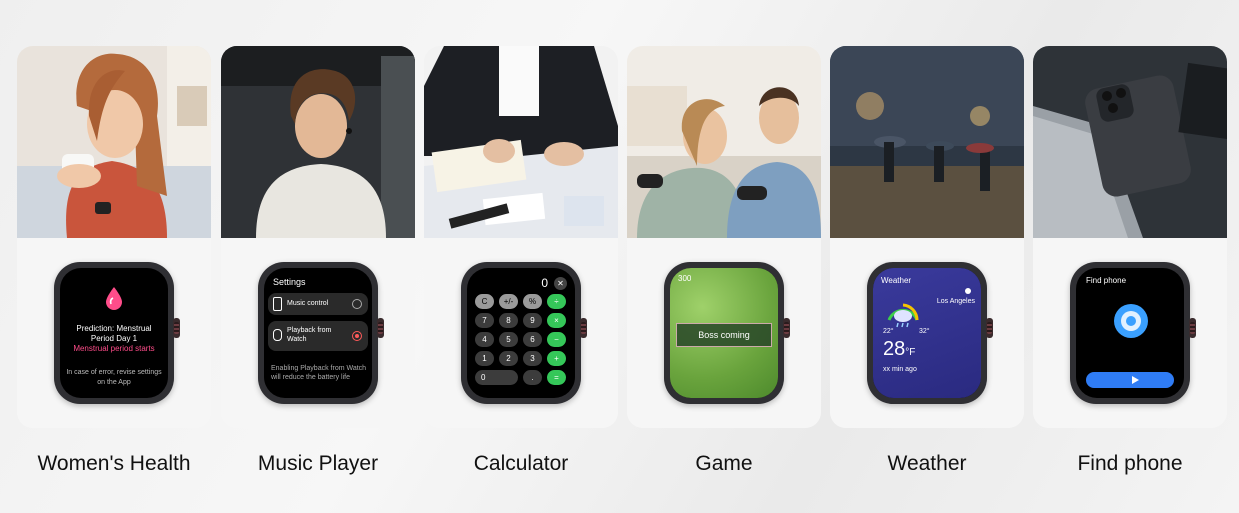 The height and width of the screenshot is (513, 1239). What do you see at coordinates (1131, 321) in the screenshot?
I see `radar-icon` at bounding box center [1131, 321].